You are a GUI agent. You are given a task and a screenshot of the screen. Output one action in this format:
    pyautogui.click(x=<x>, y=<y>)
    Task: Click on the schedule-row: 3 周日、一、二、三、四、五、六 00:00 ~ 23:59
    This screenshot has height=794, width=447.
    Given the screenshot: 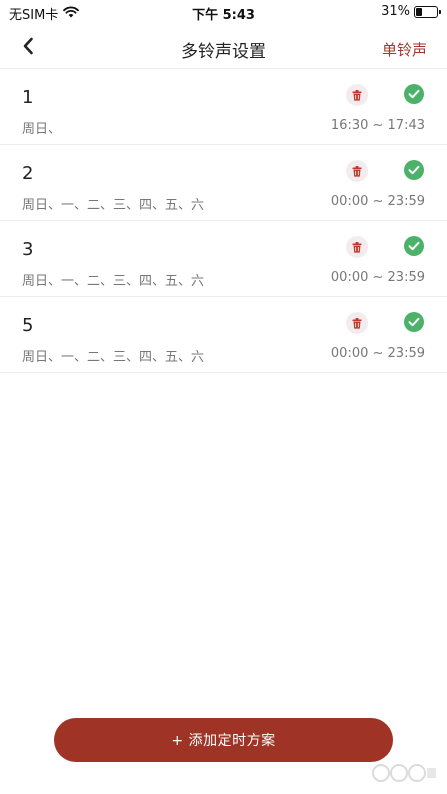 What is the action you would take?
    pyautogui.click(x=223, y=259)
    